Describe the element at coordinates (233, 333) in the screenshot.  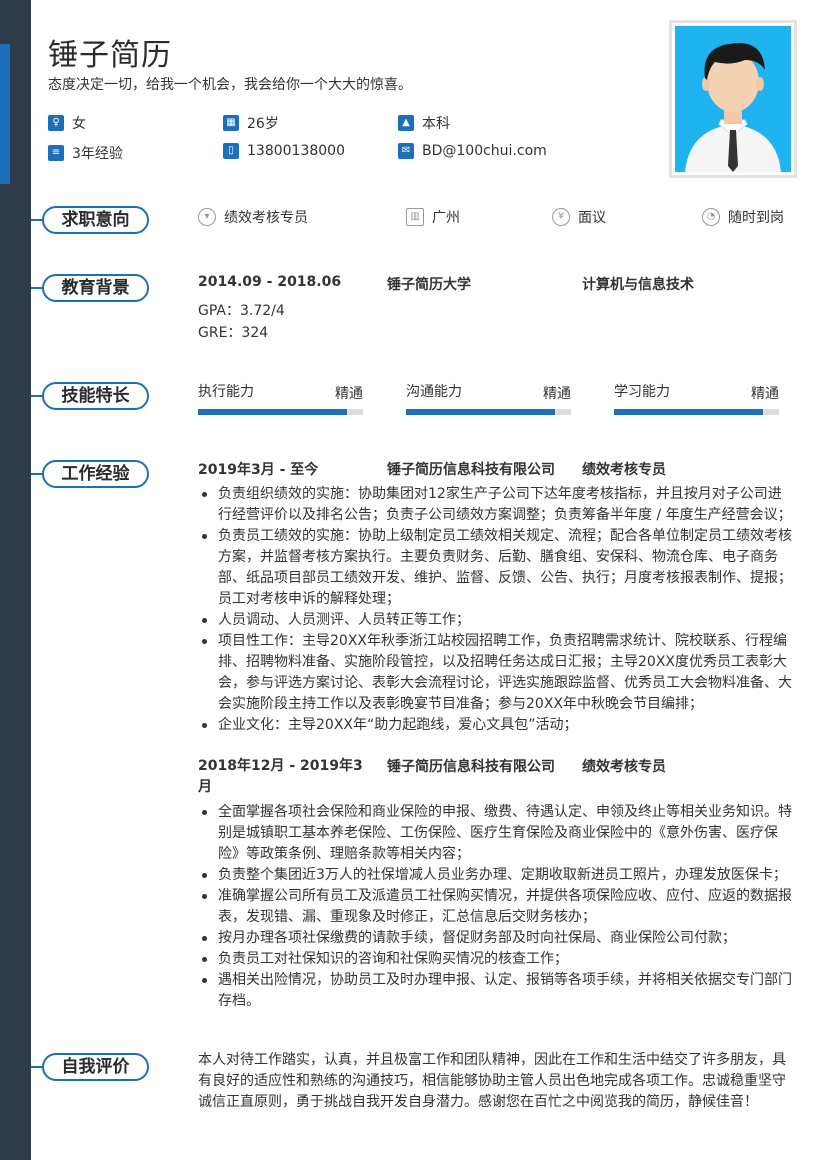
I see `education-gre: GRE：324` at that location.